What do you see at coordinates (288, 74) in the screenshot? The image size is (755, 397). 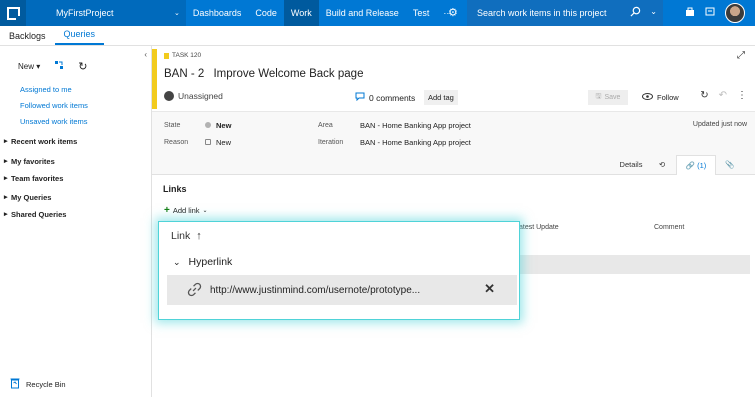 I see `work-item-title-text: Improve Welcome Back page` at bounding box center [288, 74].